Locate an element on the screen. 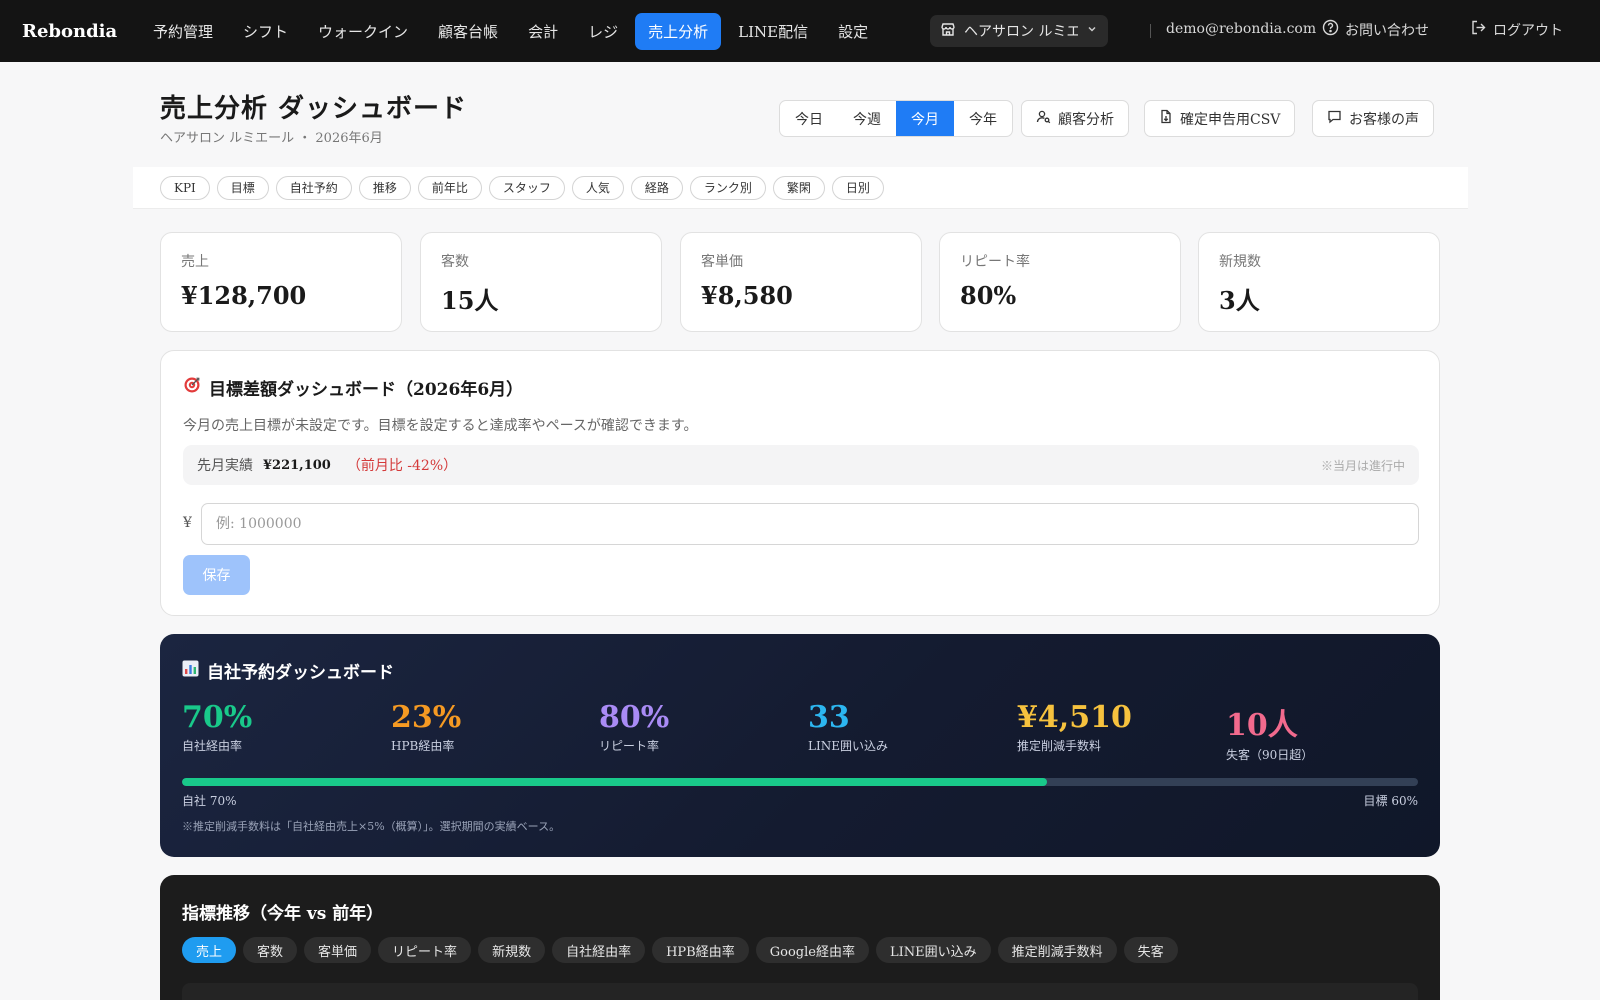 This screenshot has height=1000, width=1600. message-icon is located at coordinates (1334, 118).